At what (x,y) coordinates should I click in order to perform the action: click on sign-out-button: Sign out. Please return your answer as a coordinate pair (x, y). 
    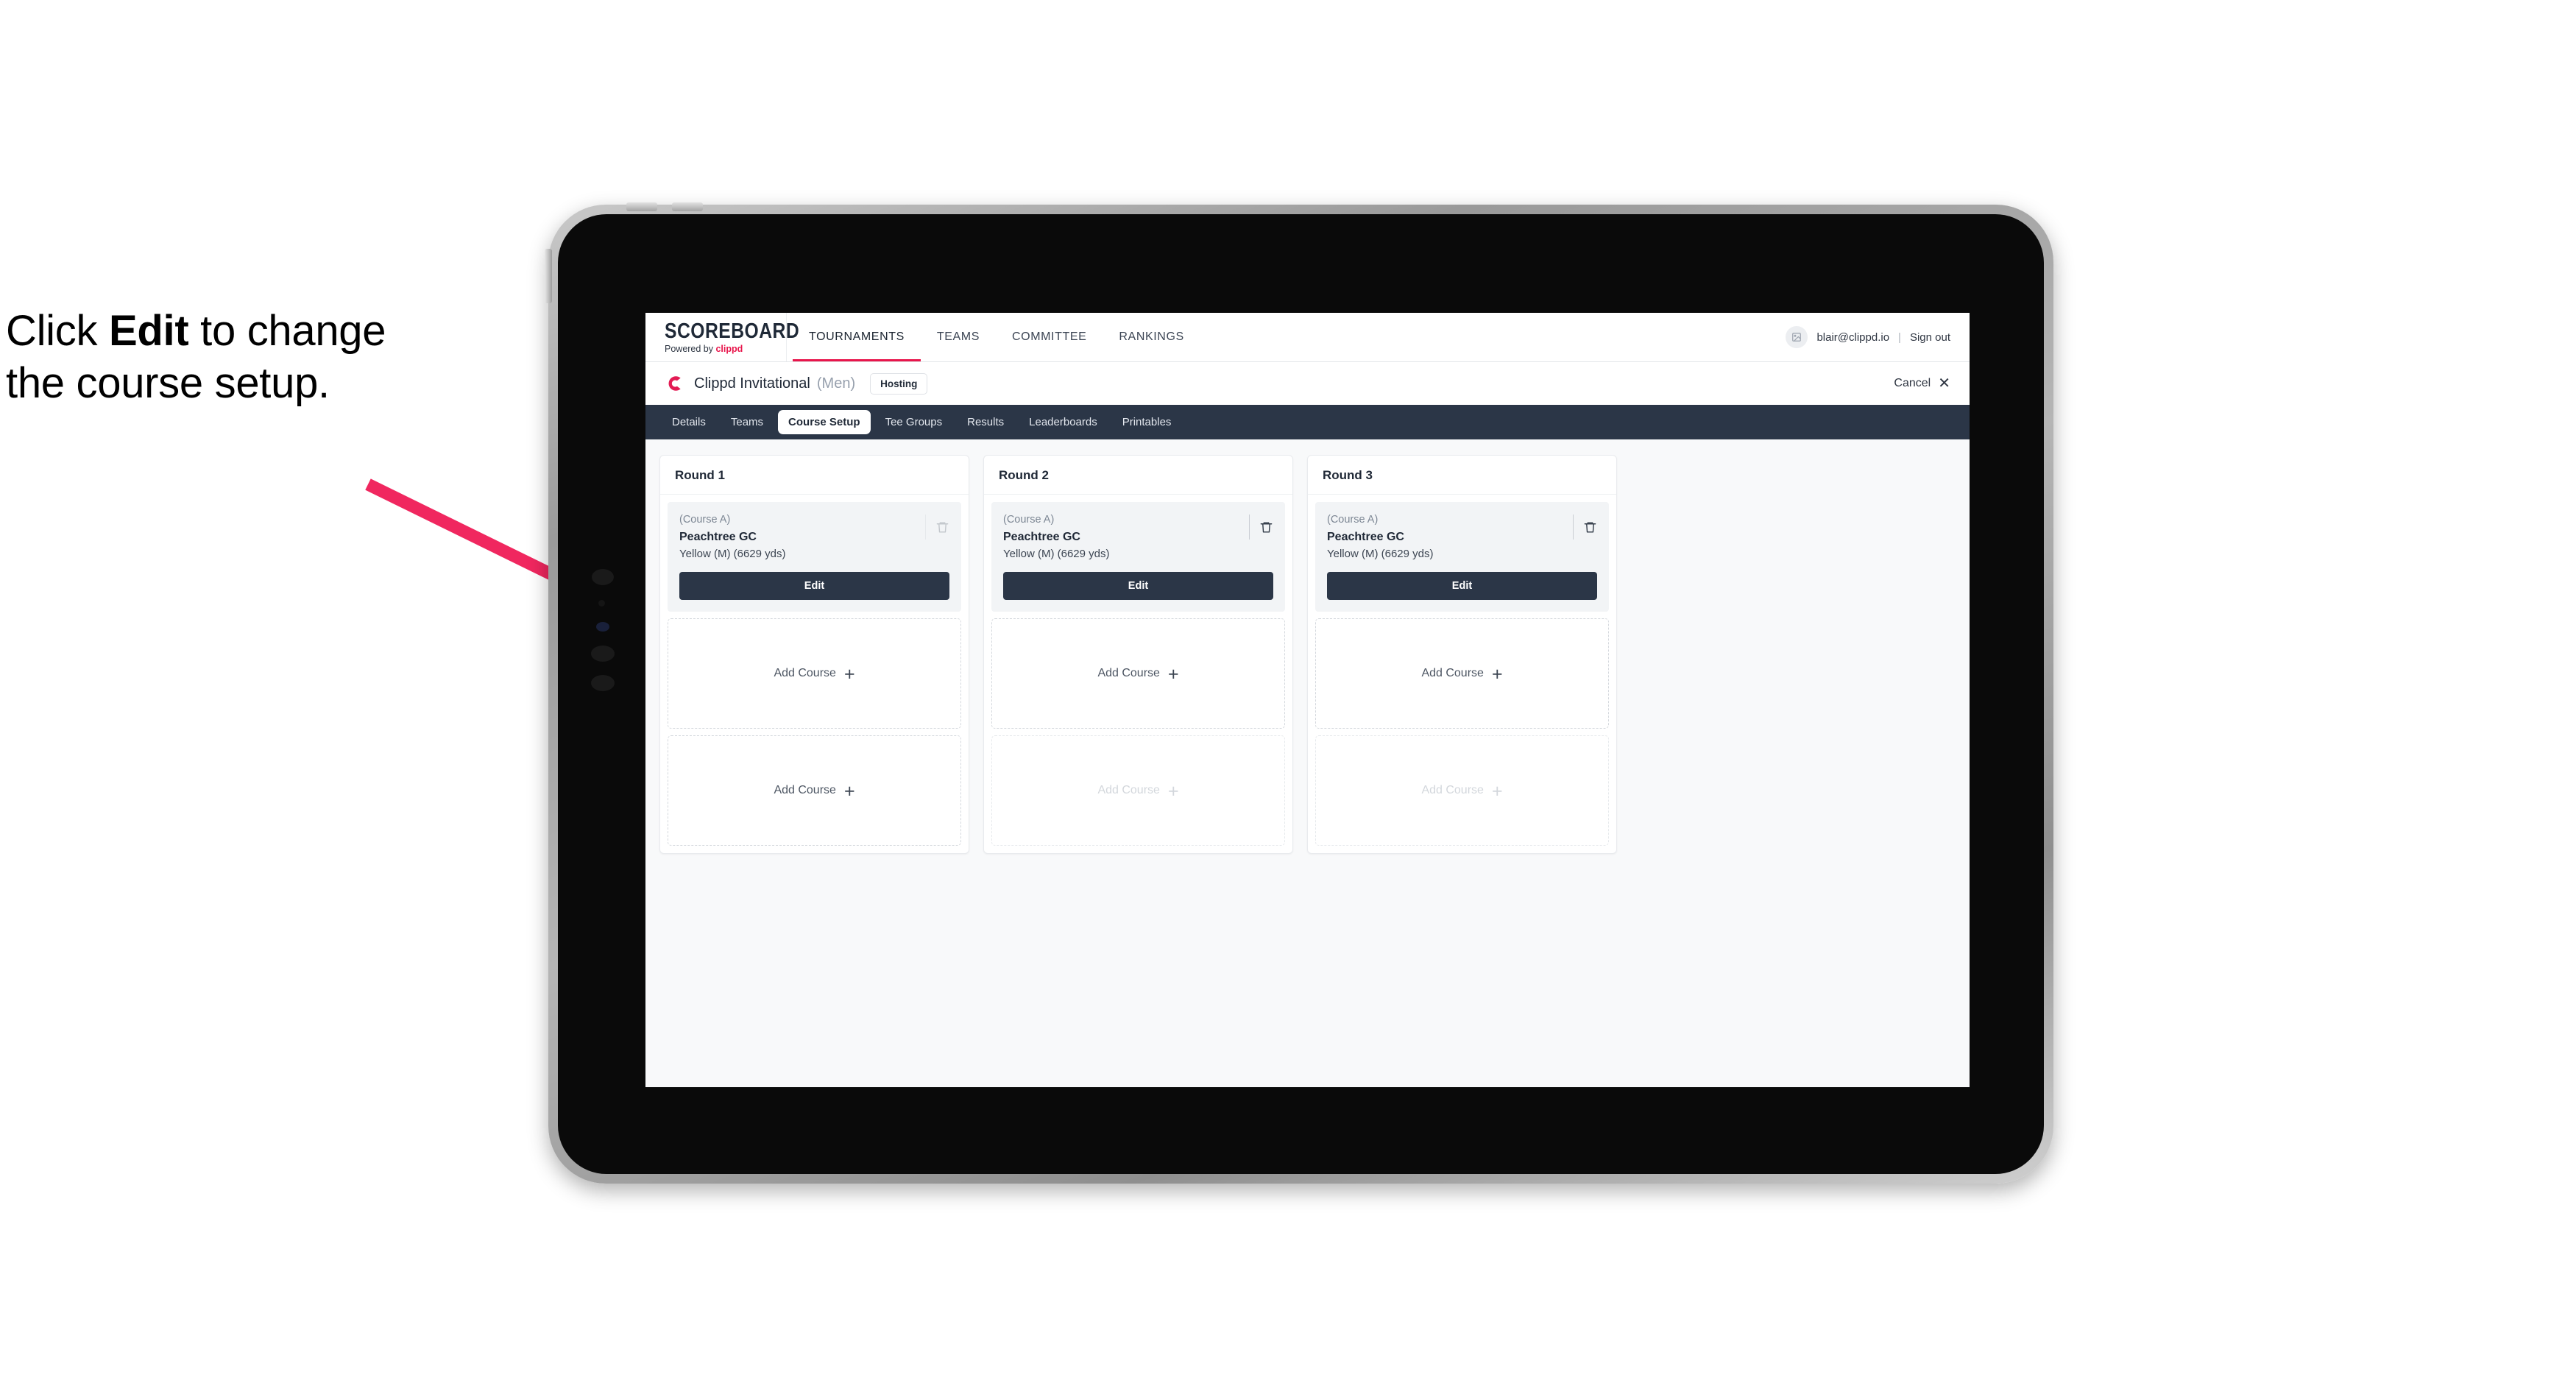
    Looking at the image, I should click on (1930, 337).